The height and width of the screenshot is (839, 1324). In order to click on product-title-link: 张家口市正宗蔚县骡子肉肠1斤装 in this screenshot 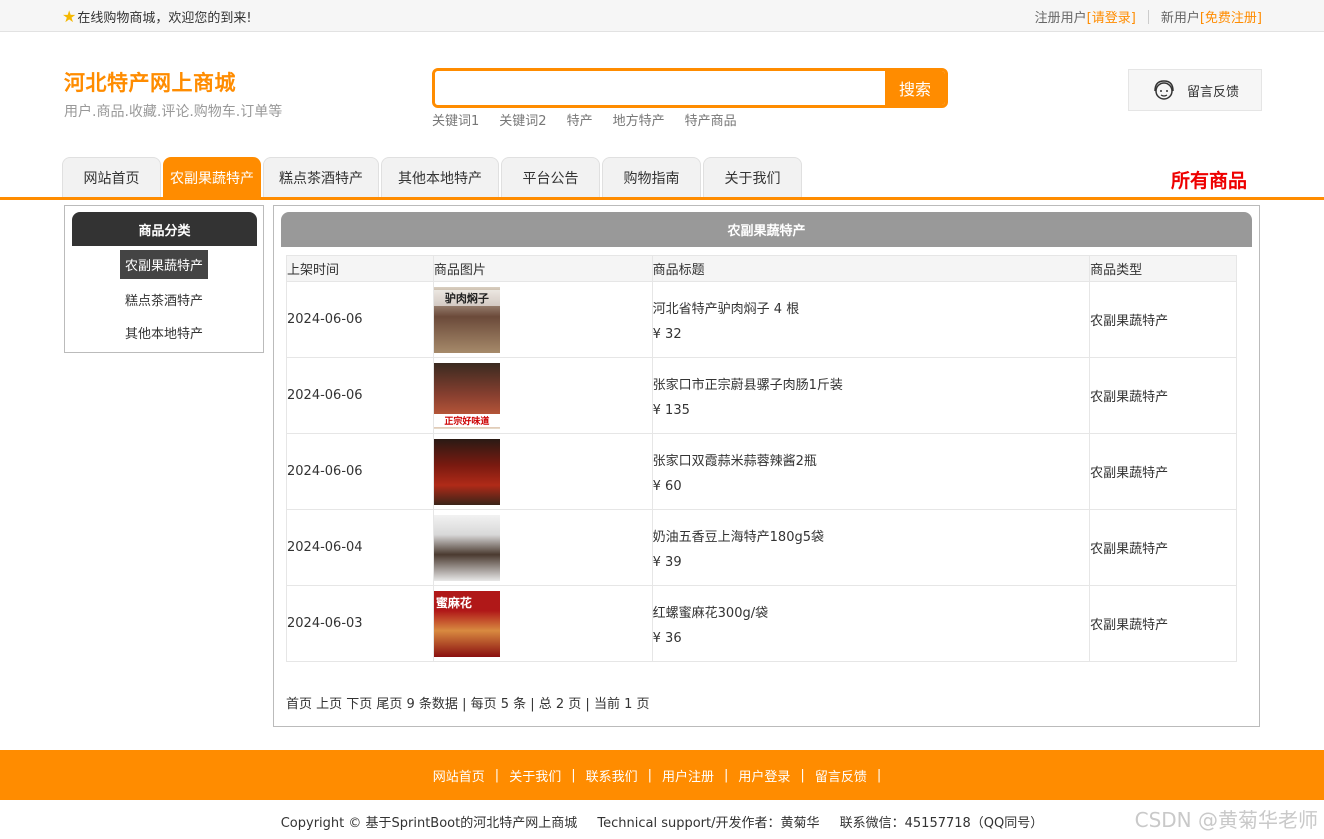, I will do `click(871, 383)`.